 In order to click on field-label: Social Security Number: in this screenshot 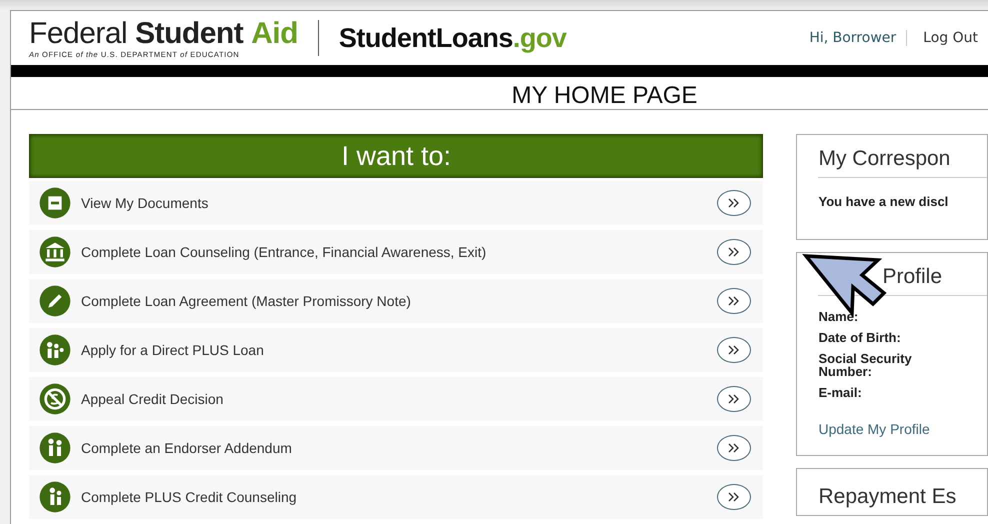, I will do `click(865, 365)`.